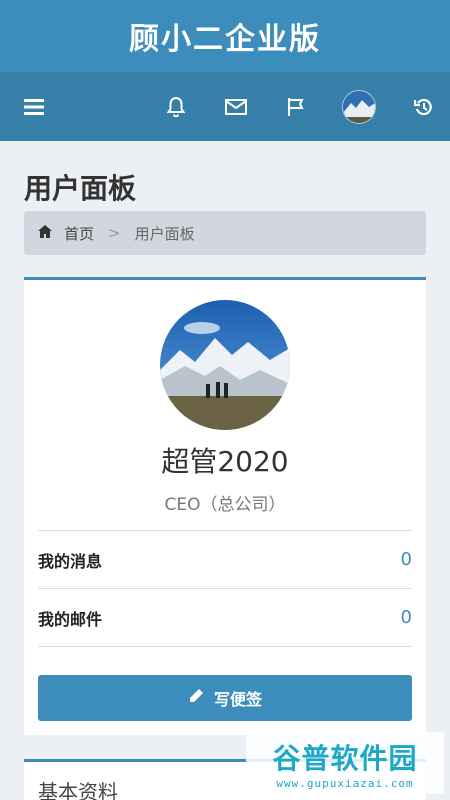 Image resolution: width=450 pixels, height=800 pixels. Describe the element at coordinates (79, 233) in the screenshot. I see `breadcrumb-home-link: 首页` at that location.